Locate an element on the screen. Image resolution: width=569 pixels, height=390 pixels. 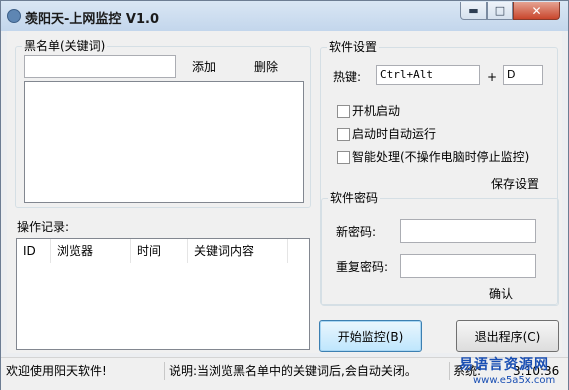
title-bar: 羡阳天-上网监控 V1.0 ▬ □ ✕ is located at coordinates (284, 16).